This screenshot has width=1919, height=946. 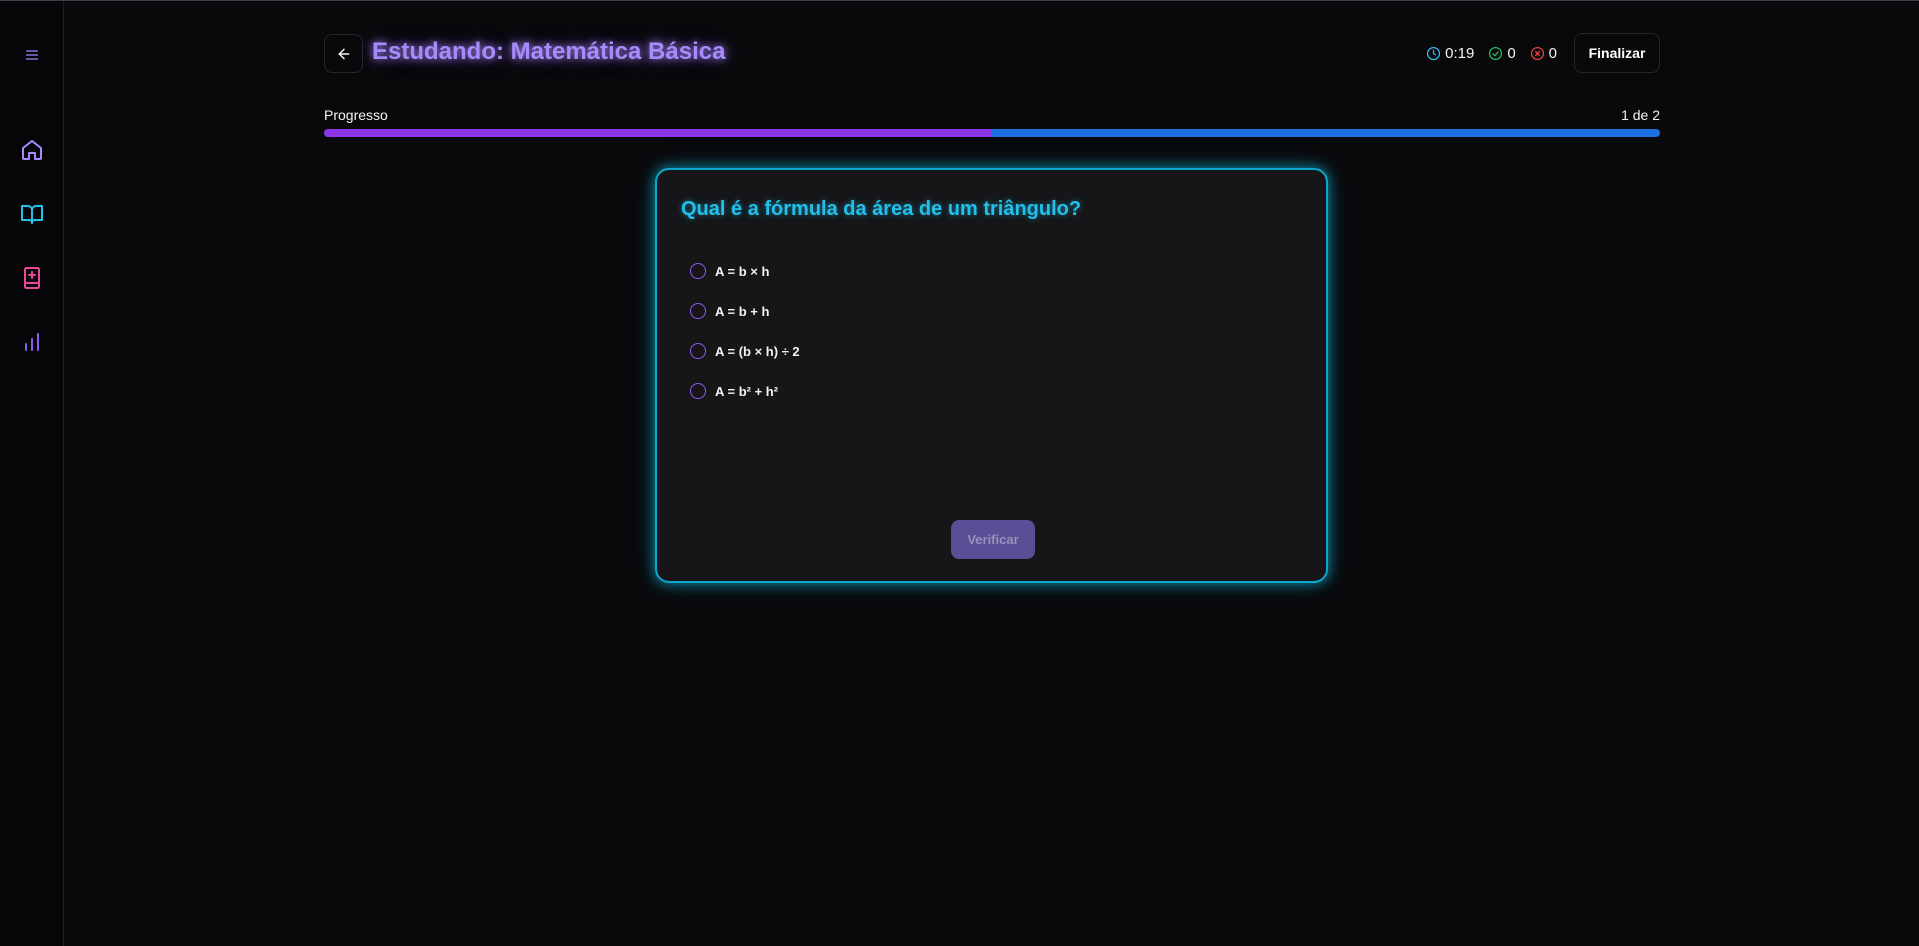 I want to click on book-plus-icon, so click(x=32, y=278).